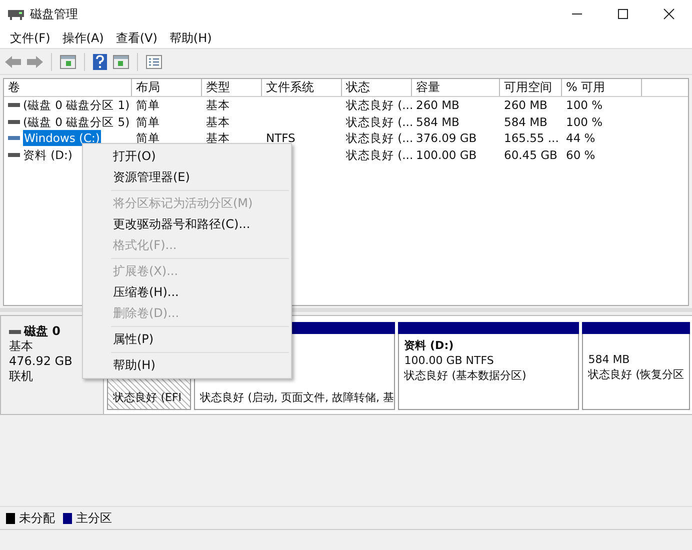 The height and width of the screenshot is (550, 692). I want to click on partition-text: 状态良好 (基本数据分区), so click(466, 375).